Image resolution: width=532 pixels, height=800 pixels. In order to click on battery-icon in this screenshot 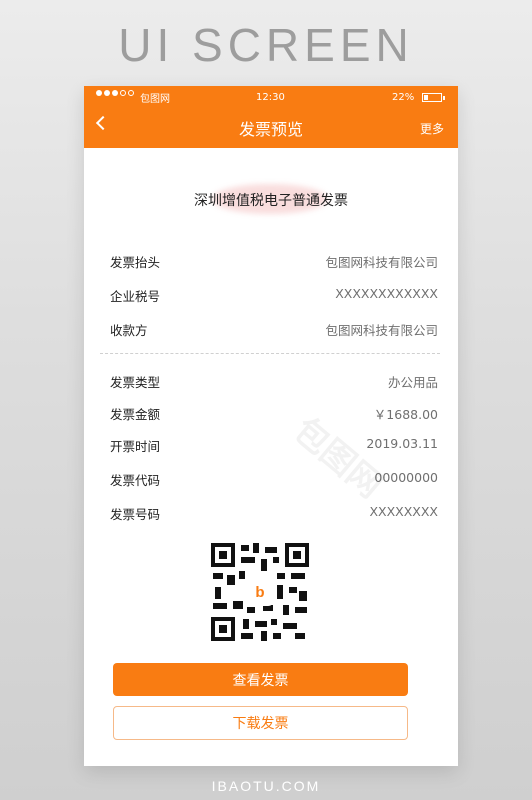, I will do `click(432, 97)`.